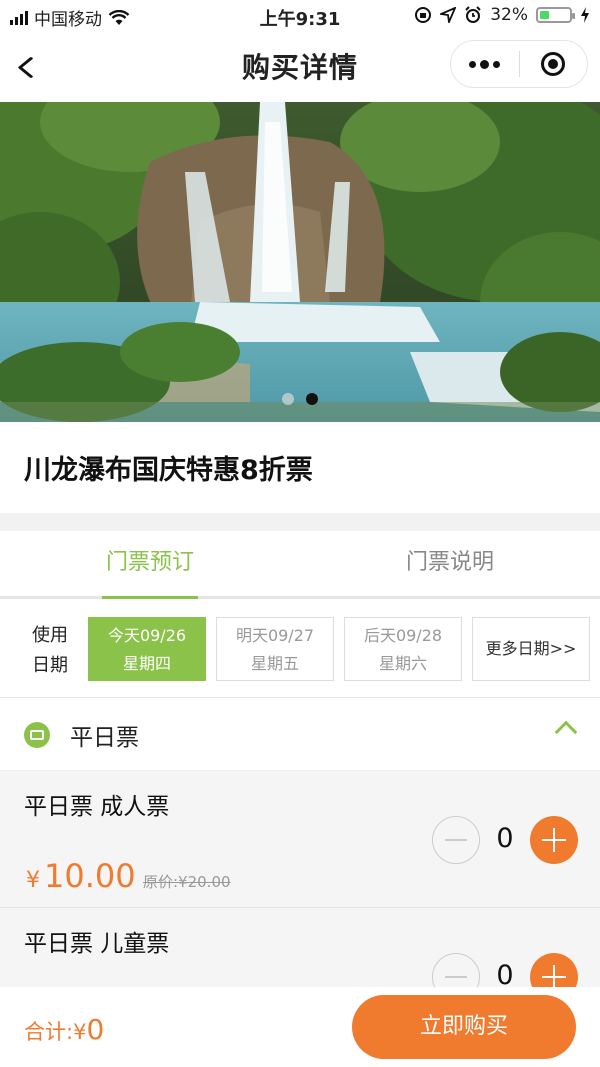 This screenshot has height=1067, width=600. I want to click on ticket-name: 平日票 成人票, so click(97, 807).